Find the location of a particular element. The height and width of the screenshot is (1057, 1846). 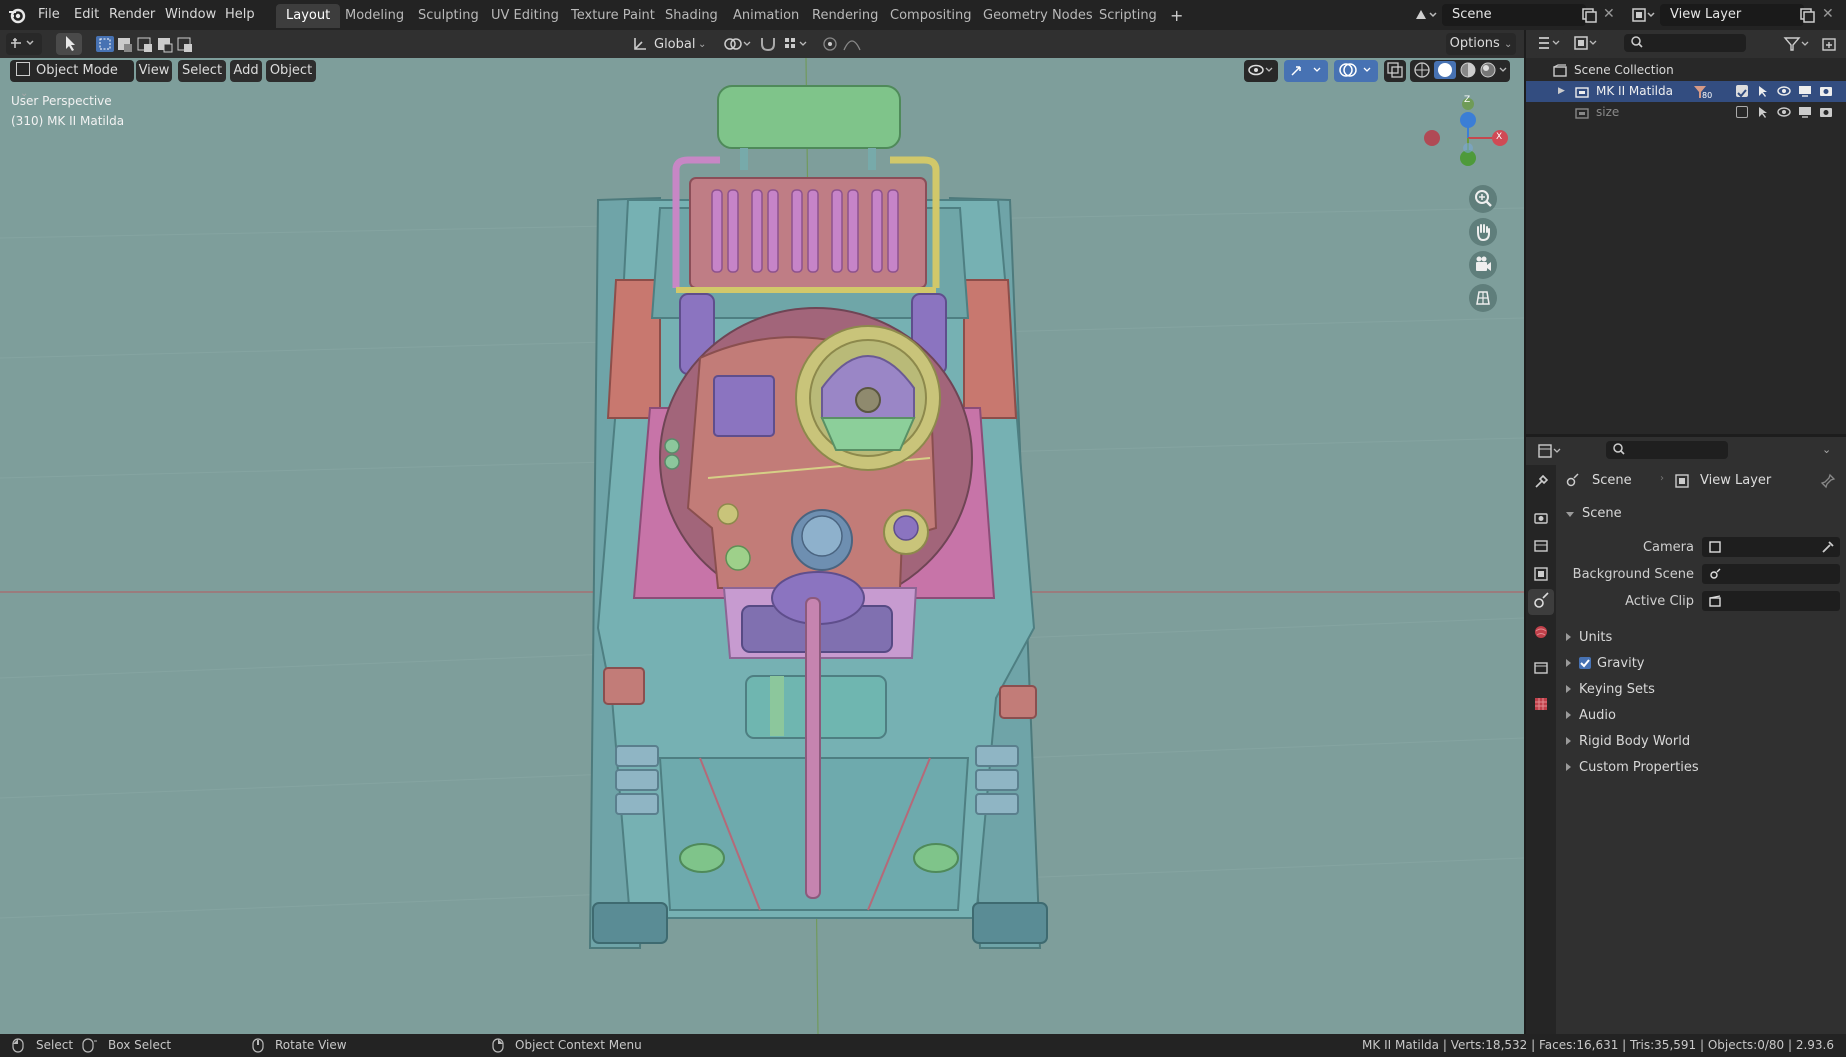

overlays-toggle-icon is located at coordinates (1356, 71).